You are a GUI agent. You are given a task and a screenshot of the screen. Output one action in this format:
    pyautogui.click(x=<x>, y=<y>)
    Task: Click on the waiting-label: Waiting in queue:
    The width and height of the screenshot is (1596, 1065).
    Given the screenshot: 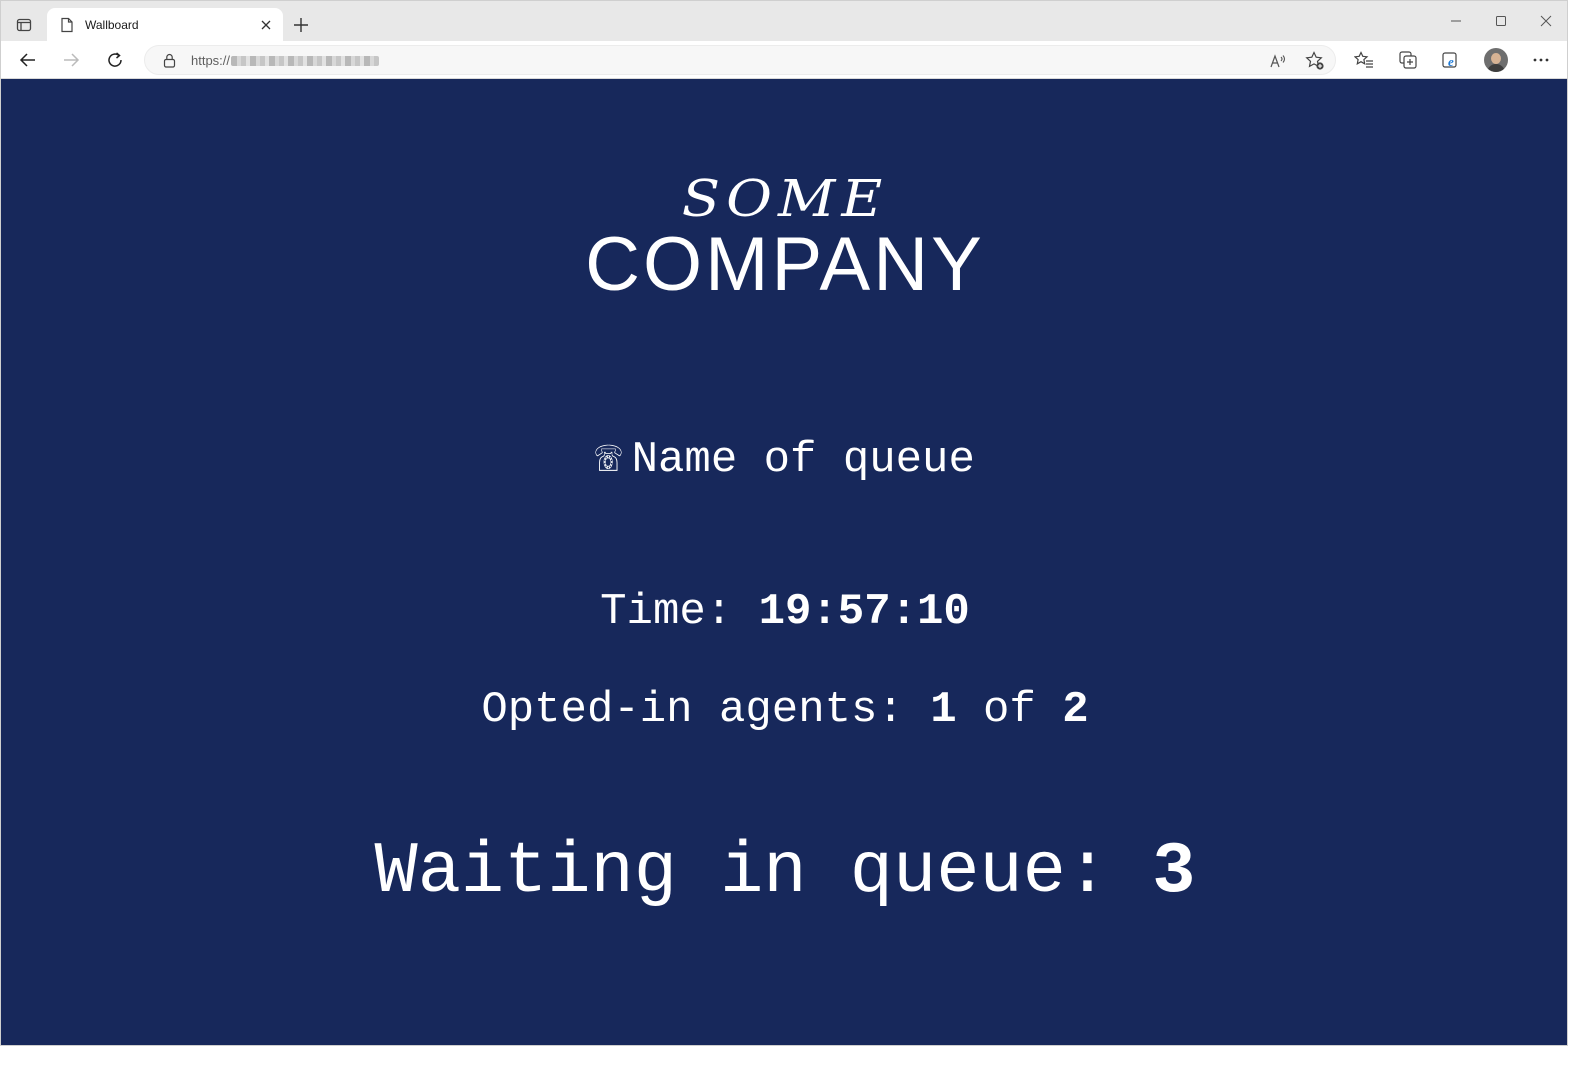 What is the action you would take?
    pyautogui.click(x=742, y=872)
    